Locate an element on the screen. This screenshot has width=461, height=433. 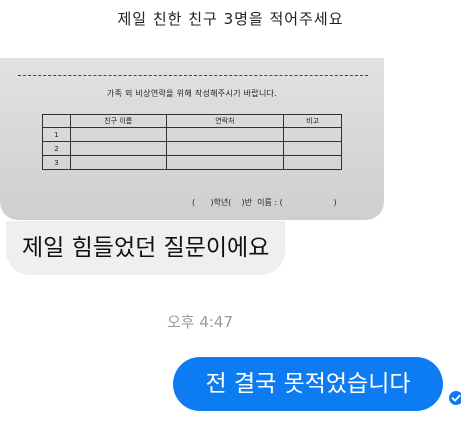
incoming-message-bubble: 제일 힘들었던 질문이에요 is located at coordinates (146, 248).